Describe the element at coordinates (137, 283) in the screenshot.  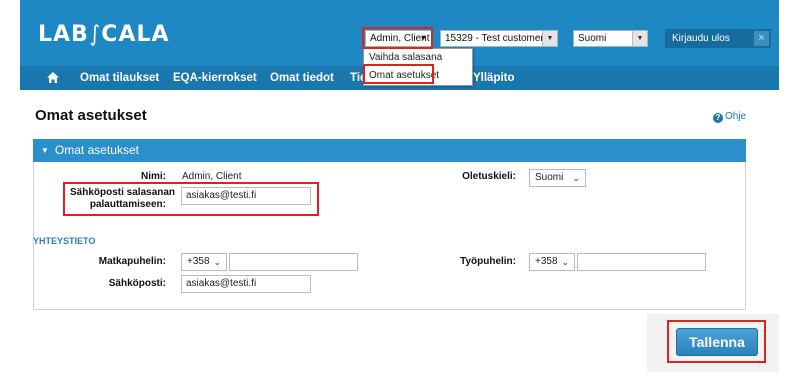
I see `email-label: Sähköposti:` at that location.